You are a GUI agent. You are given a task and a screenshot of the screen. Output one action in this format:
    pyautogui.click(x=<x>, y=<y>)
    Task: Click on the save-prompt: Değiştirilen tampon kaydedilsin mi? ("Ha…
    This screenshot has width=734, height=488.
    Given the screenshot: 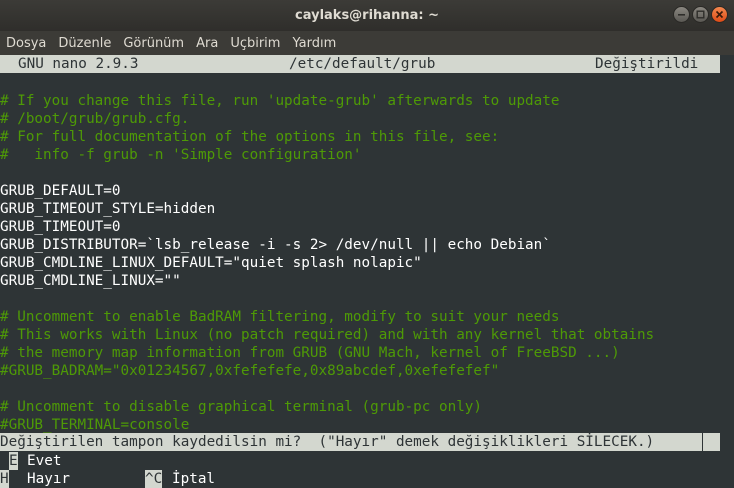 What is the action you would take?
    pyautogui.click(x=351, y=442)
    